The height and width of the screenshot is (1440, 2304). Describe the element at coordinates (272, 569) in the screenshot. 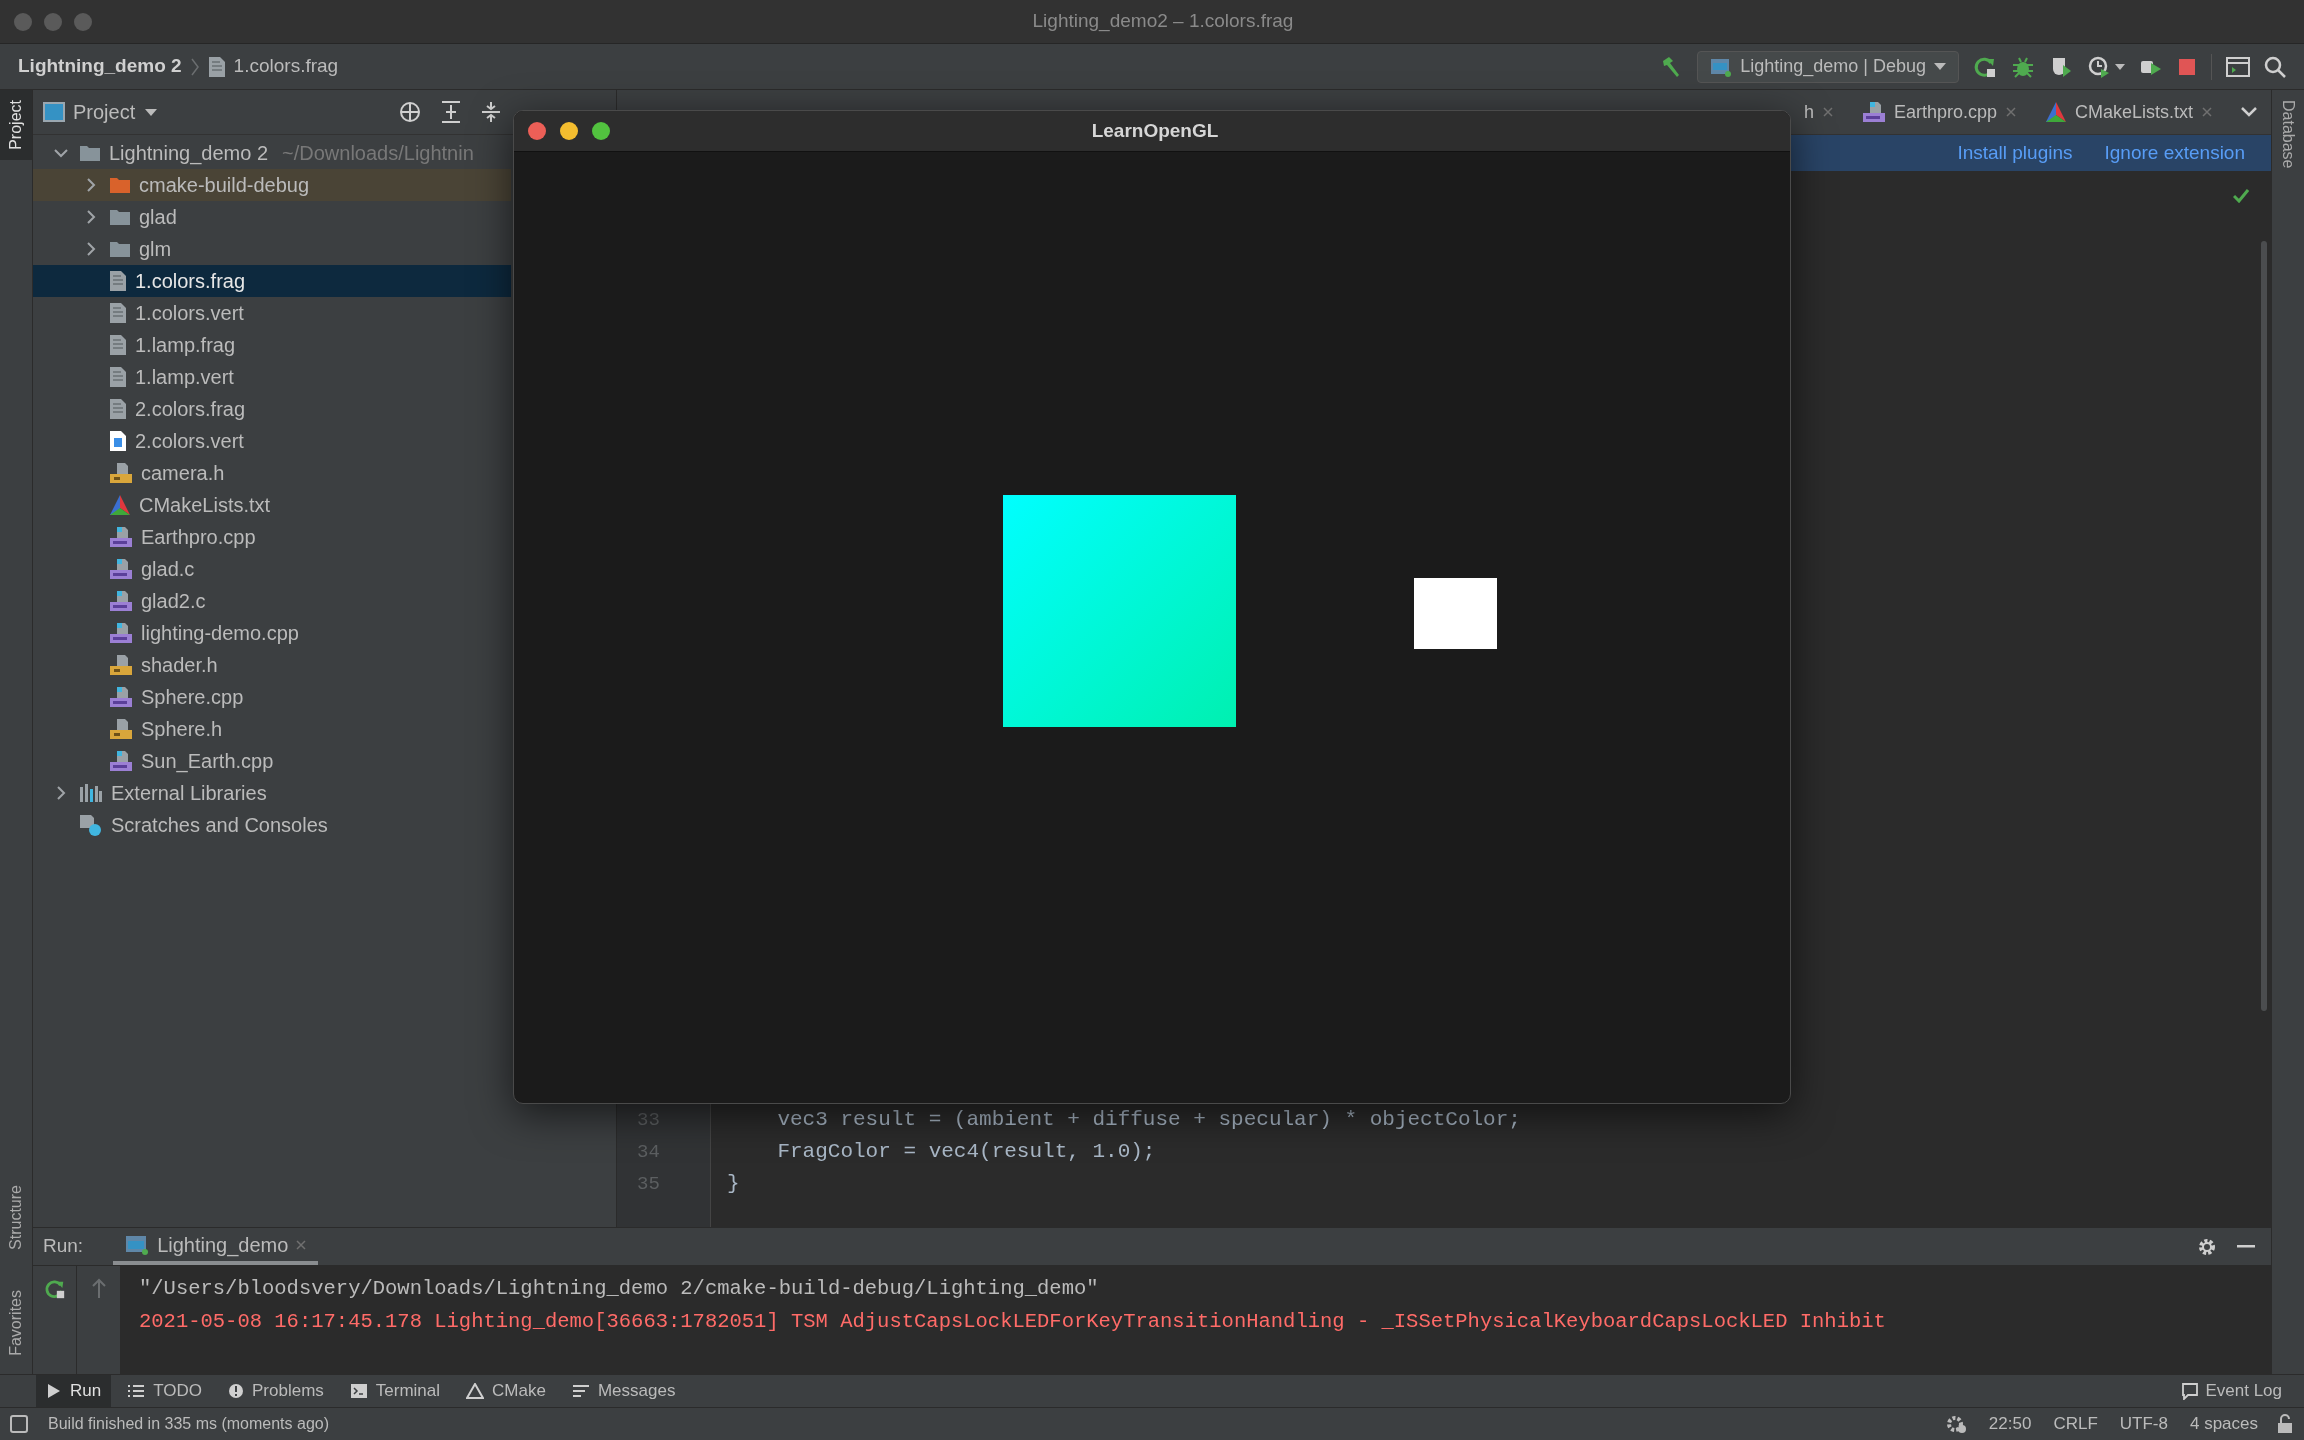

I see `tree-item: glad.c` at that location.